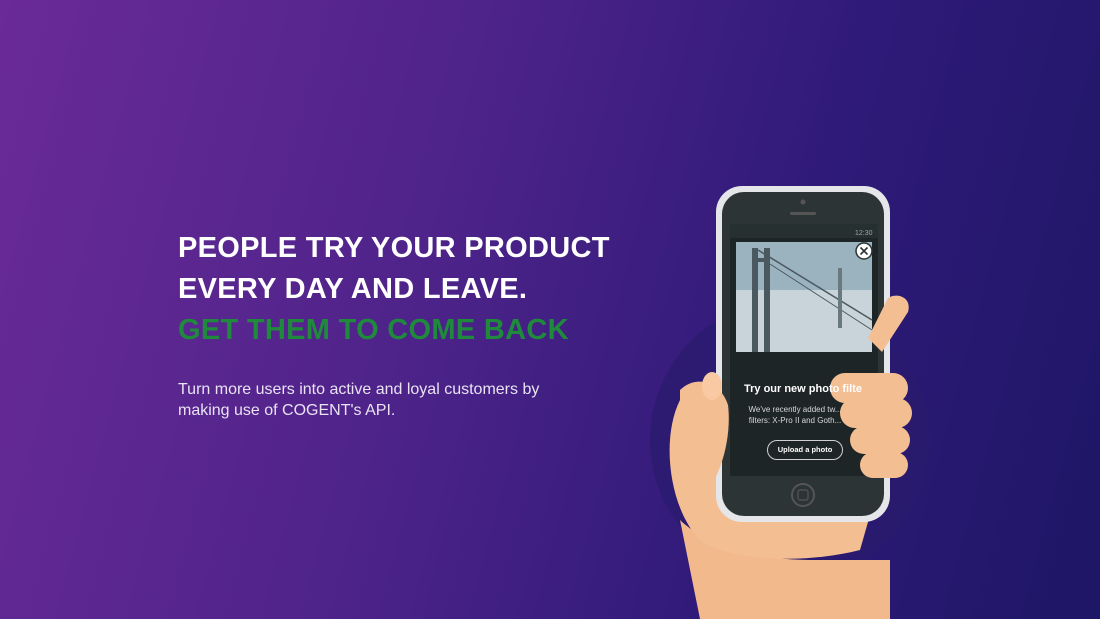 Image resolution: width=1100 pixels, height=619 pixels. What do you see at coordinates (803, 389) in the screenshot?
I see `popup-title: Try our new photo filte` at bounding box center [803, 389].